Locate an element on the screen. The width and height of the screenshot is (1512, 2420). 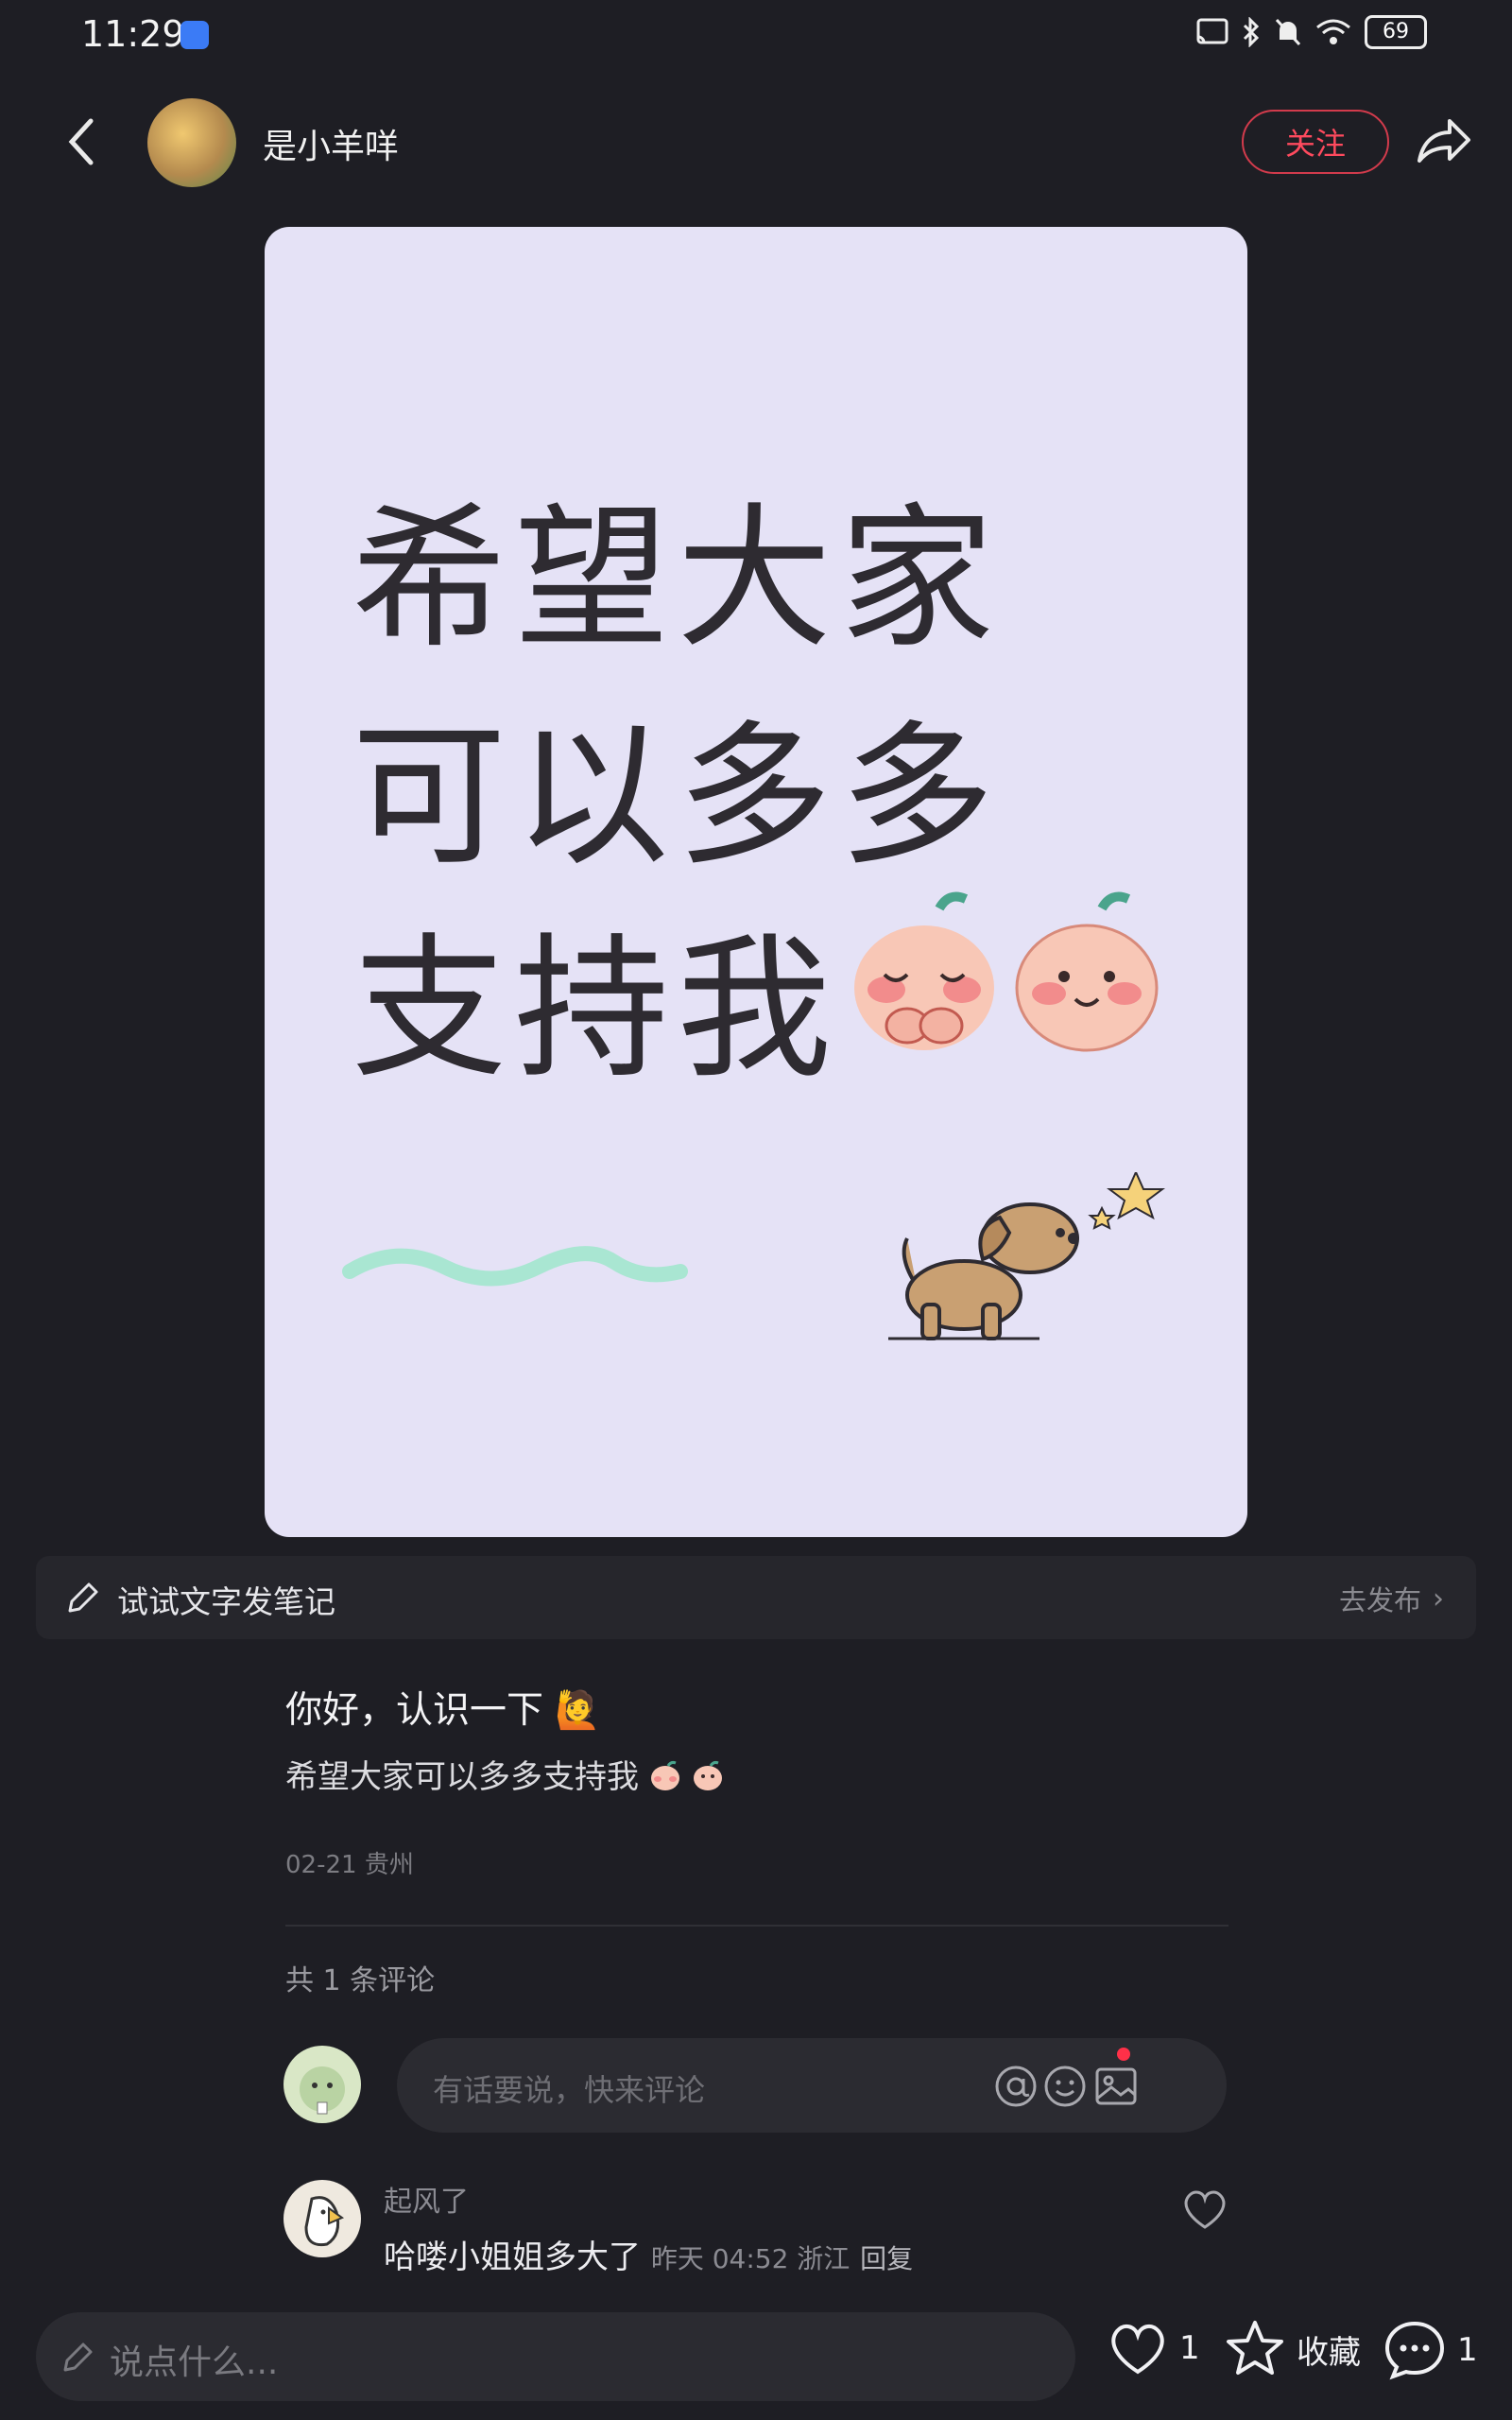
comment-like-icon is located at coordinates (1204, 2209).